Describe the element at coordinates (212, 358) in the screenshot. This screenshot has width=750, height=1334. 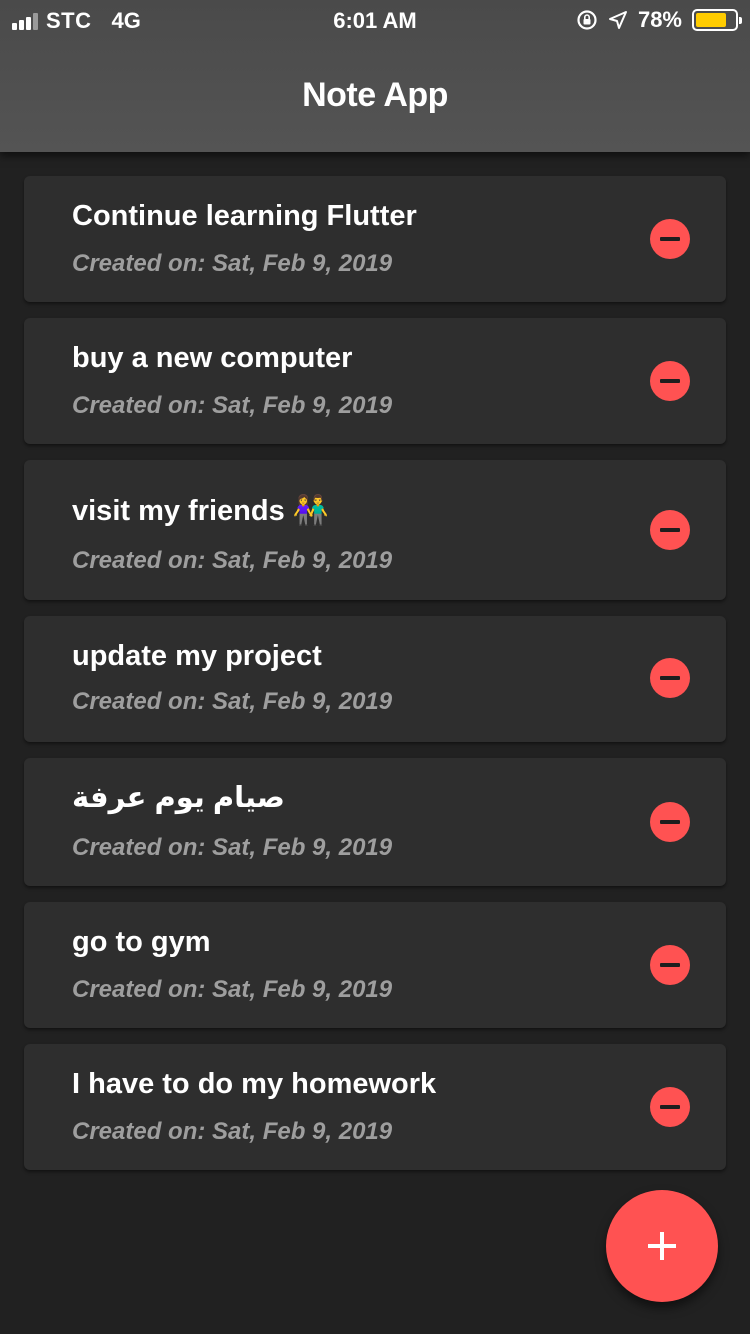
I see `note-title: buy a new computer` at that location.